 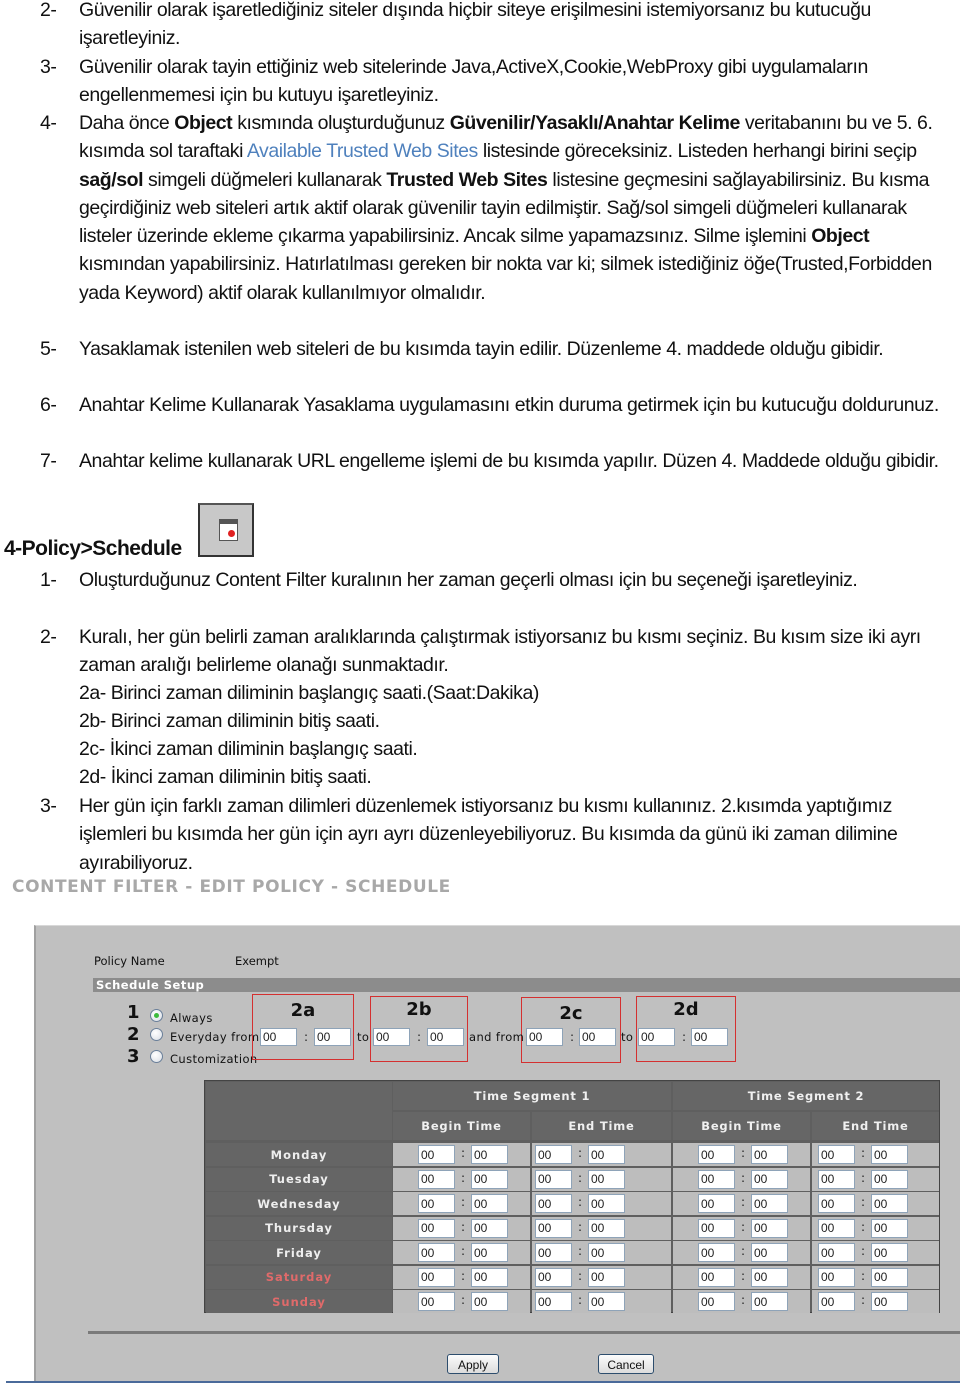 I want to click on list-number: 2-, so click(x=48, y=10).